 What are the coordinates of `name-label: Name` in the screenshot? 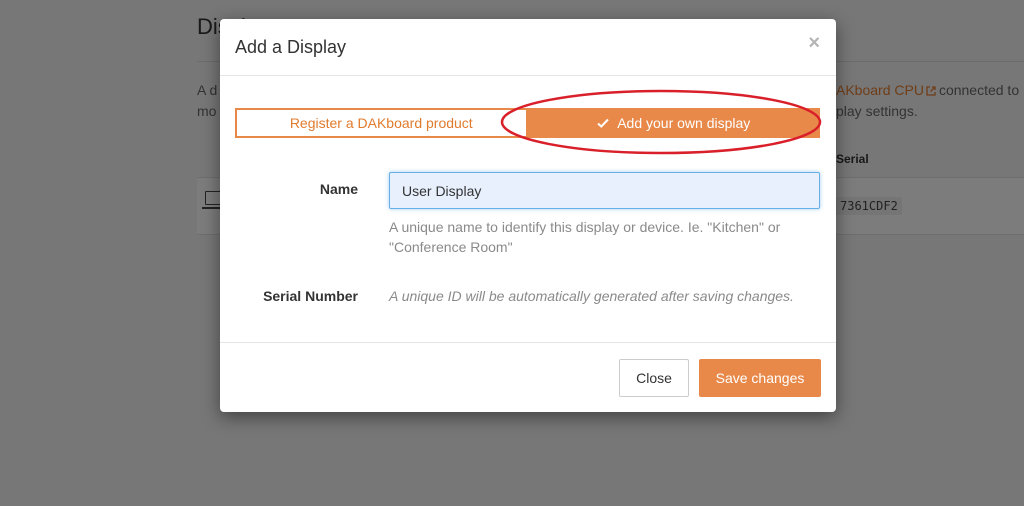 It's located at (338, 189).